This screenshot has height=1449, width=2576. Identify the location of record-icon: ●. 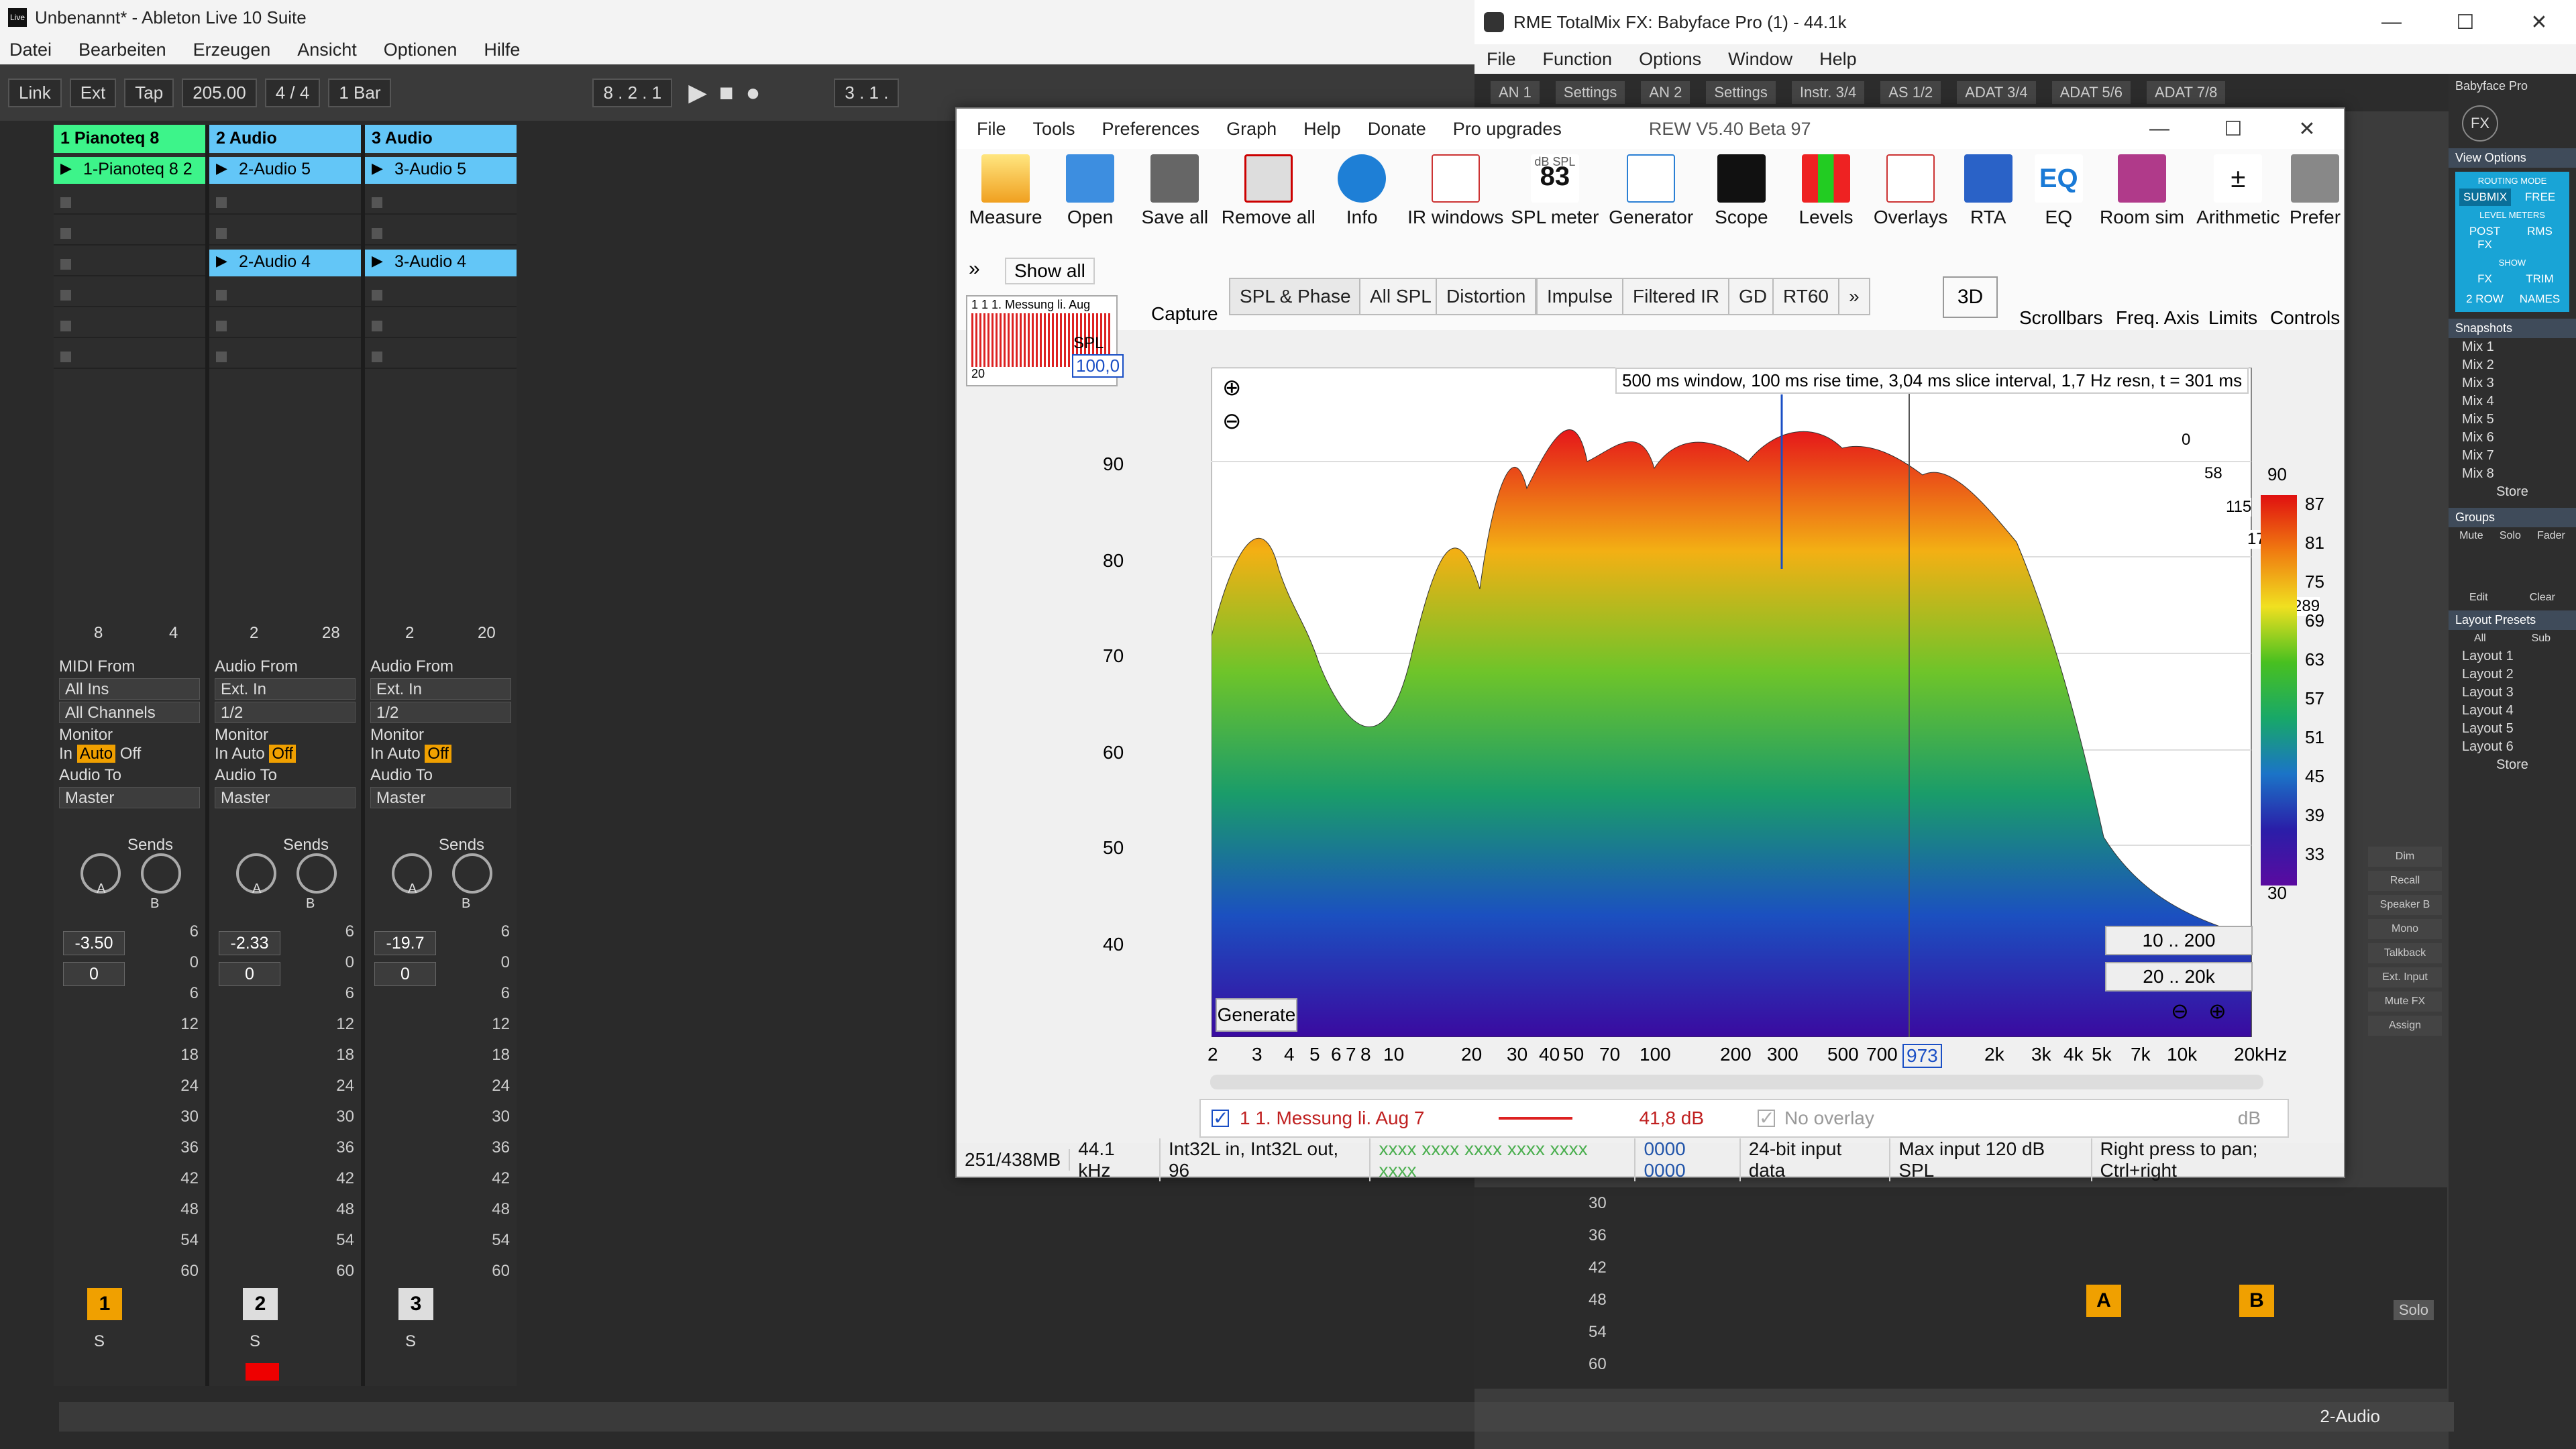
(753, 92).